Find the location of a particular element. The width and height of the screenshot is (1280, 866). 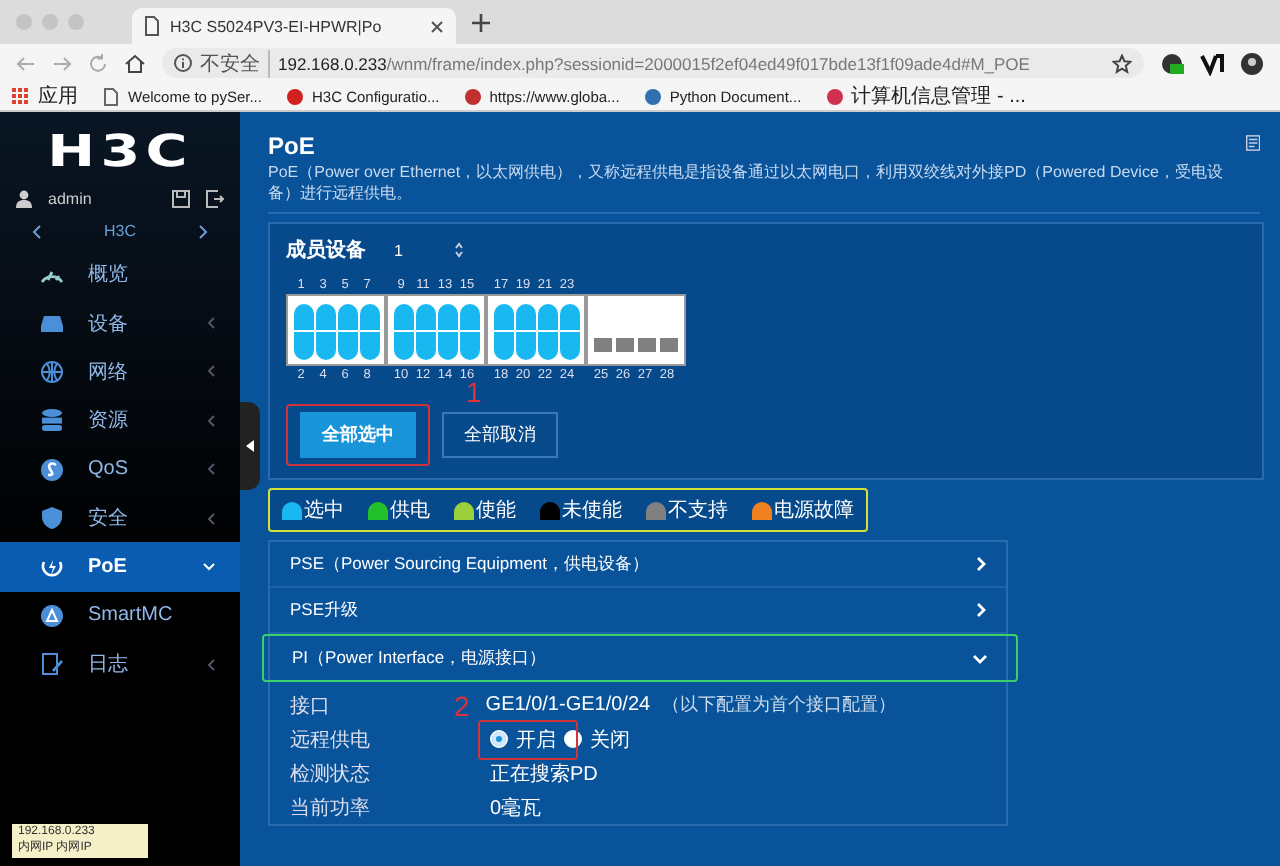

home-icon is located at coordinates (135, 63).